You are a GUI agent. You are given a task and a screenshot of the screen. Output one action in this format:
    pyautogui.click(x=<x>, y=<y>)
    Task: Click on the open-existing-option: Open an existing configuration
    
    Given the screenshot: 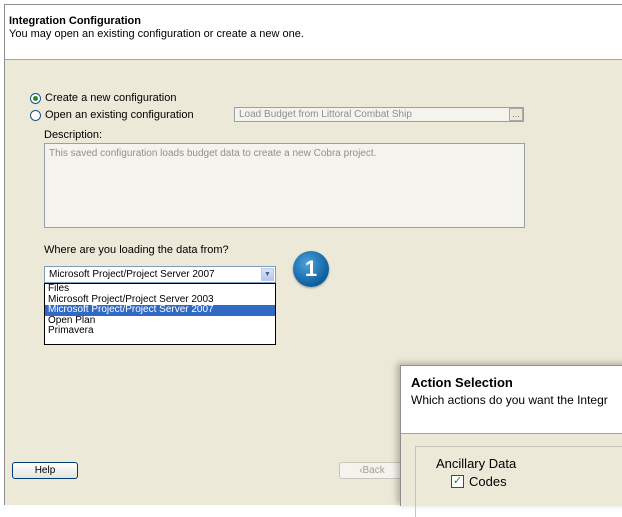 What is the action you would take?
    pyautogui.click(x=112, y=115)
    